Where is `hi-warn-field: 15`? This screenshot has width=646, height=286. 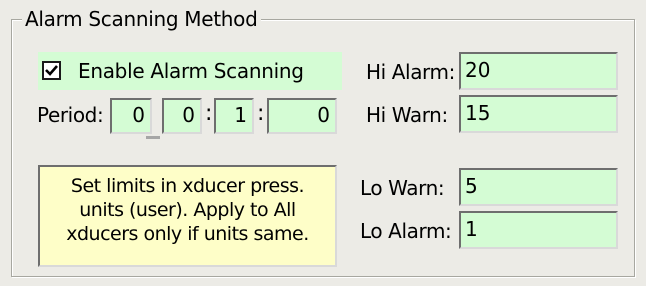 hi-warn-field: 15 is located at coordinates (538, 114).